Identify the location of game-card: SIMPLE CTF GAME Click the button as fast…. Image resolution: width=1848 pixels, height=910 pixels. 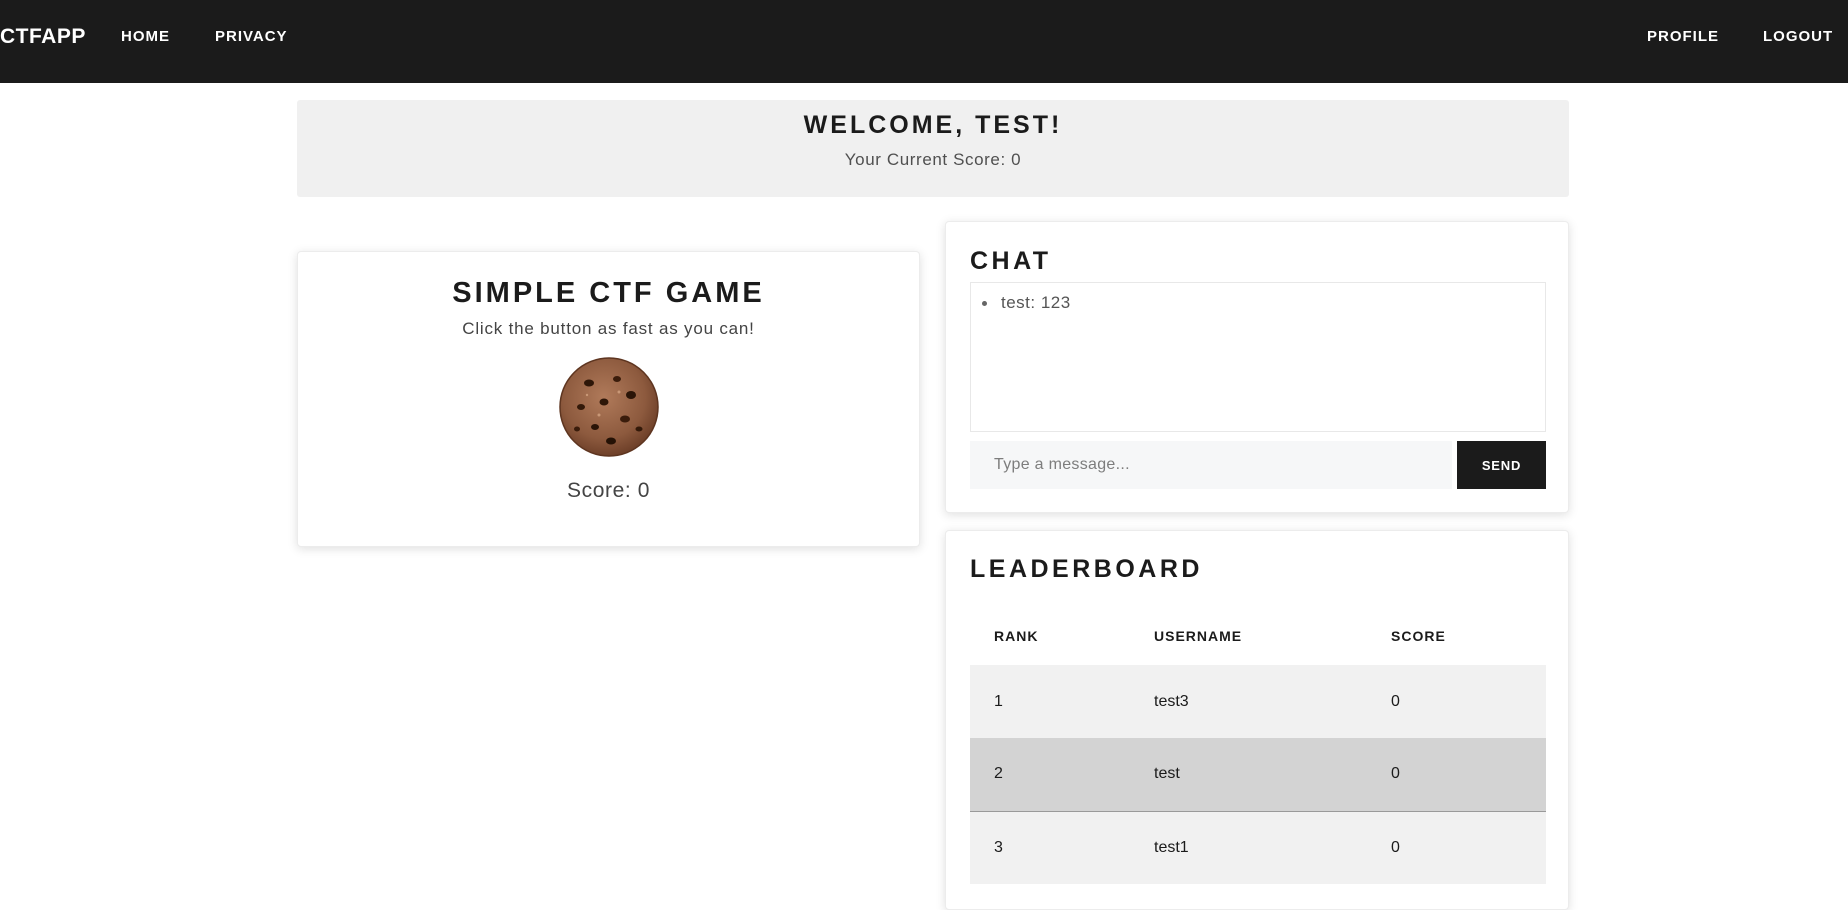
(608, 399).